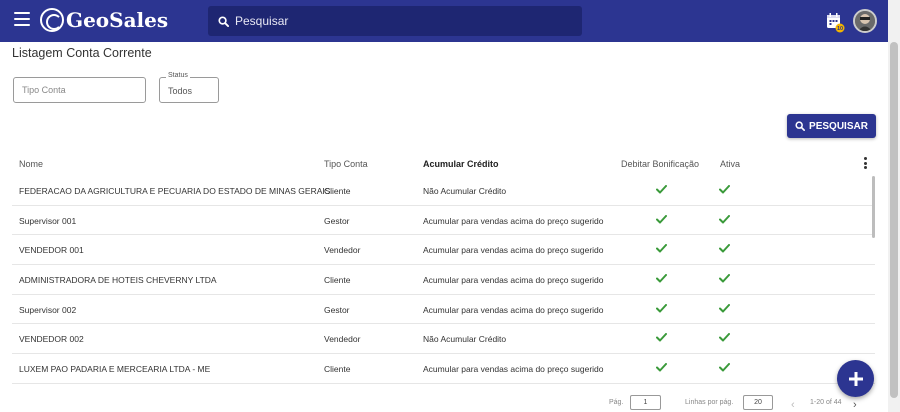 This screenshot has width=900, height=412. What do you see at coordinates (118, 280) in the screenshot?
I see `cell-nome: ADMINISTRADORA DE HOTEIS CHEVERNY LTDA` at bounding box center [118, 280].